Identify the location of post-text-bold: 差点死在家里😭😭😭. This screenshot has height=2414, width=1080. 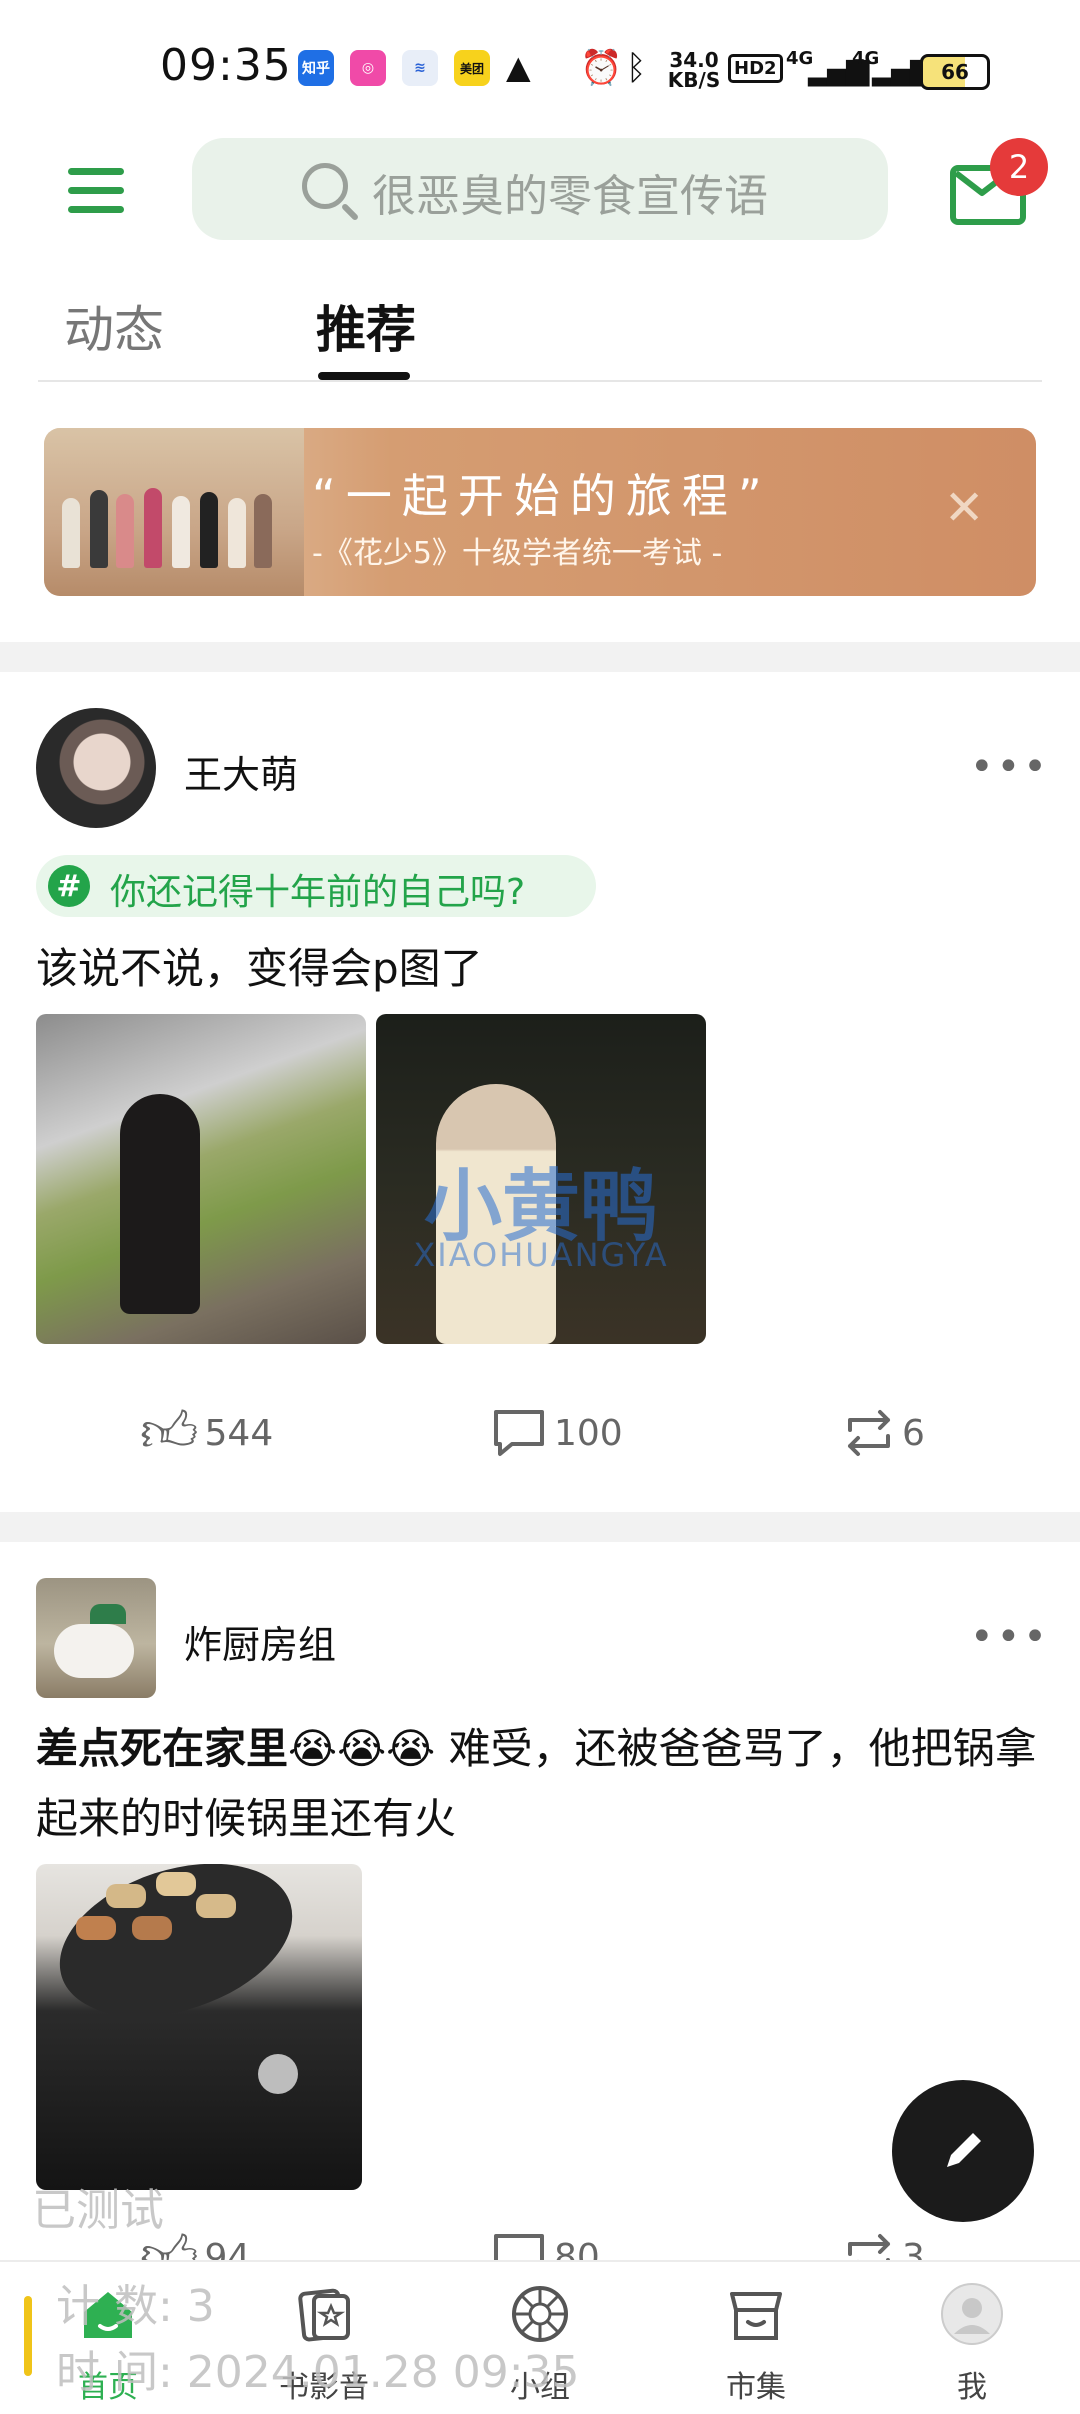
(236, 1748).